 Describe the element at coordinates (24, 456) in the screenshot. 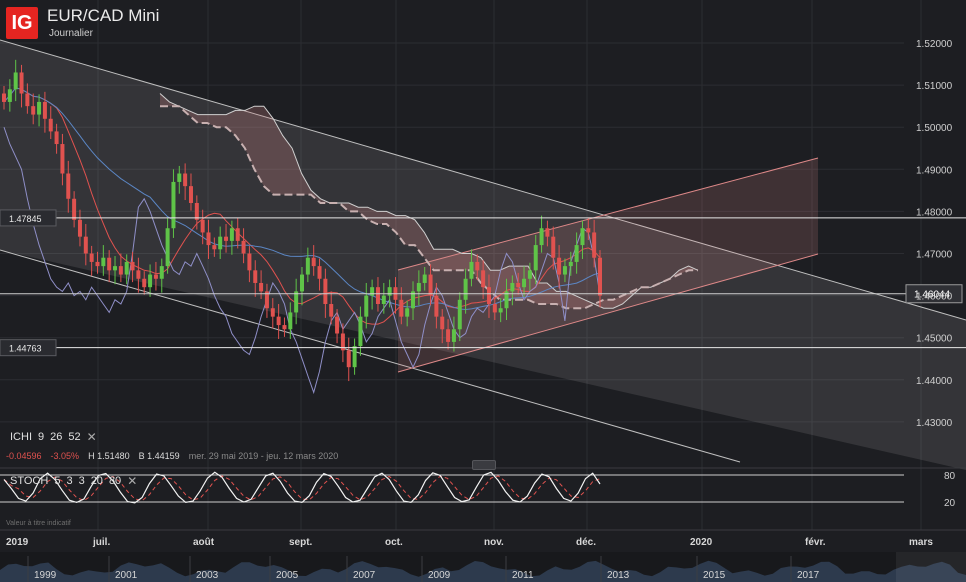

I see `change-value: -0.04596` at that location.